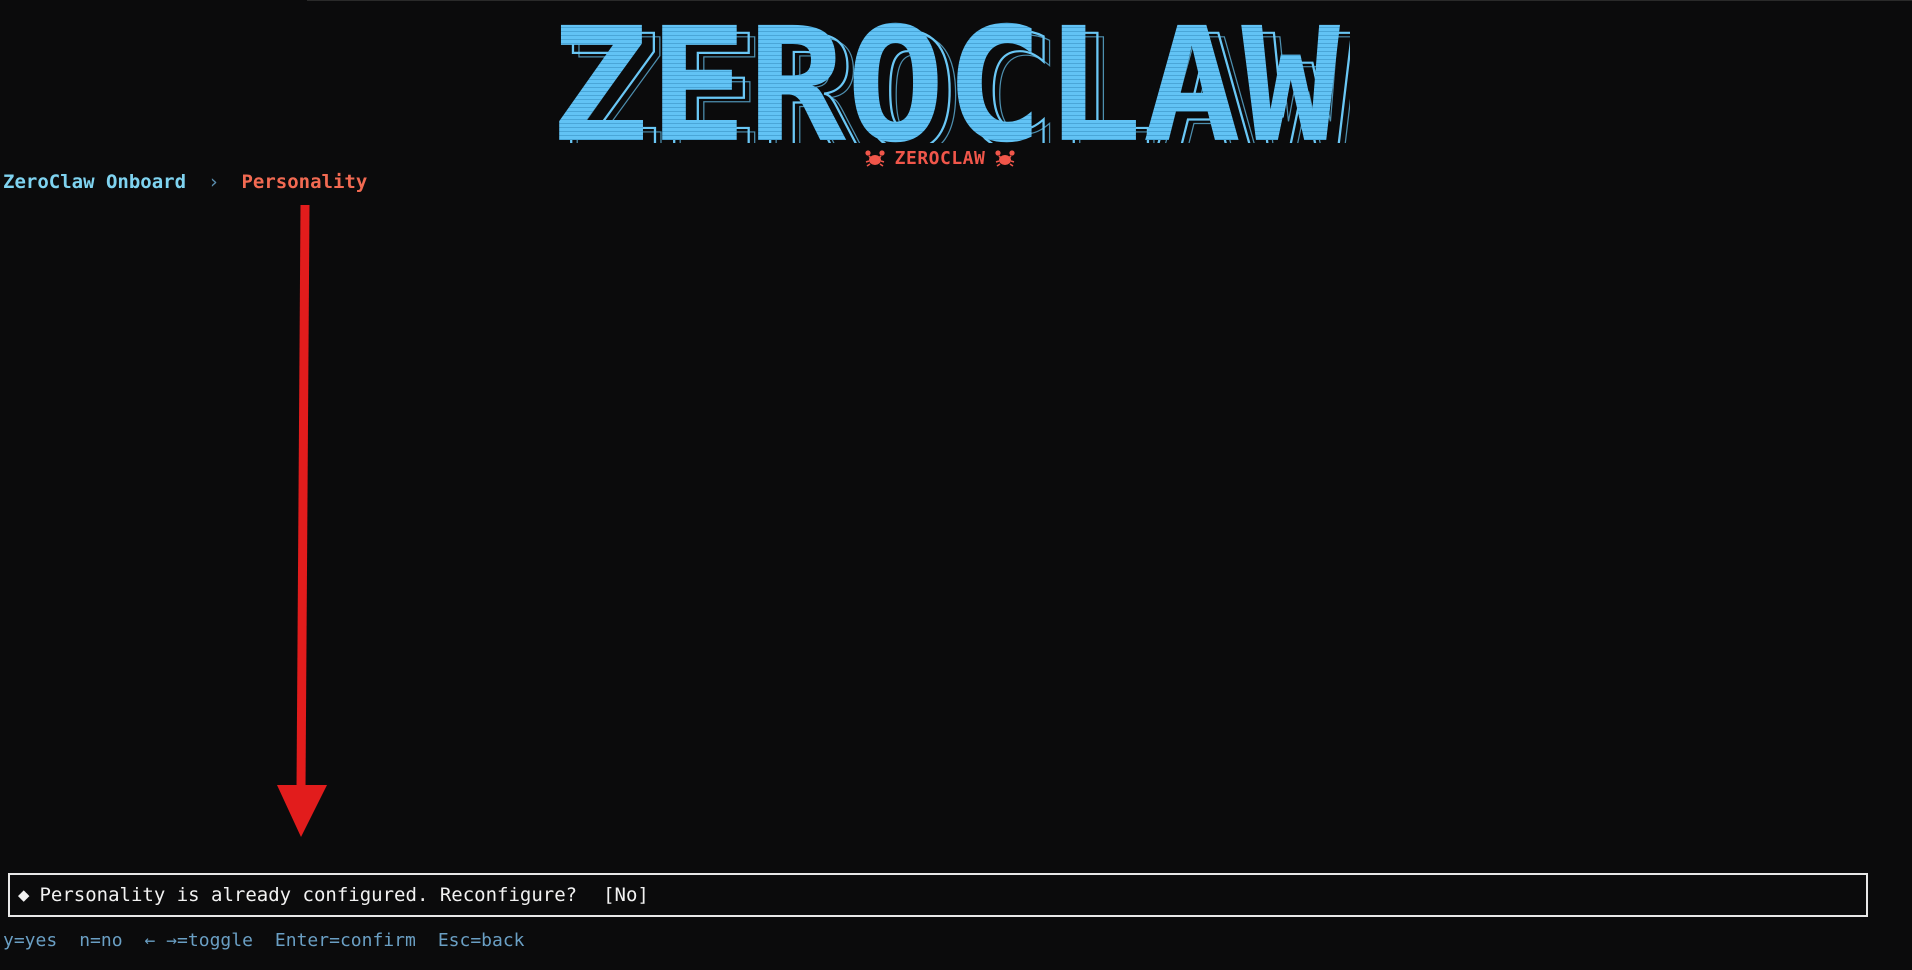 Image resolution: width=1912 pixels, height=970 pixels. Describe the element at coordinates (198, 940) in the screenshot. I see `hint-toggle: ← →=toggle` at that location.